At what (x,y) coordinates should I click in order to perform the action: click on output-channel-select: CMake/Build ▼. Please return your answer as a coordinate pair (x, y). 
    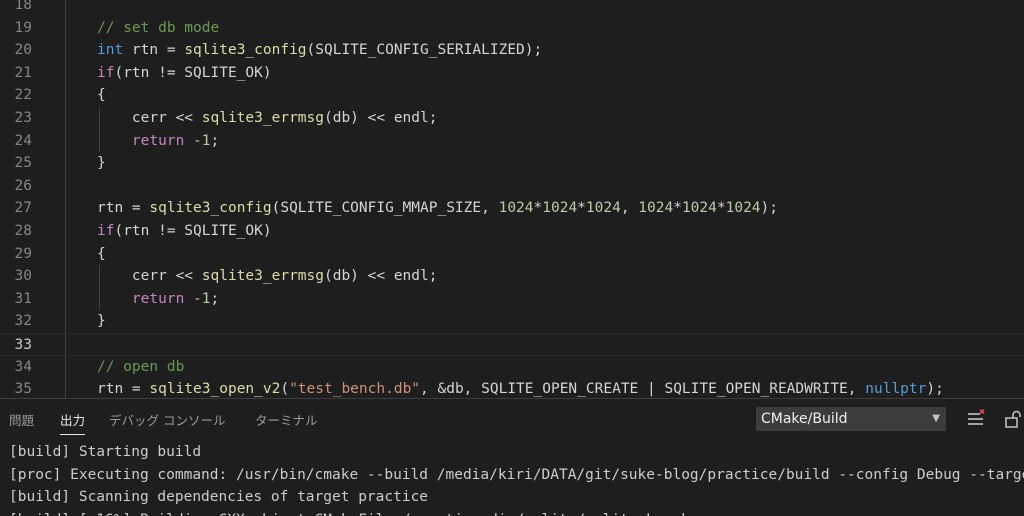
    Looking at the image, I should click on (851, 419).